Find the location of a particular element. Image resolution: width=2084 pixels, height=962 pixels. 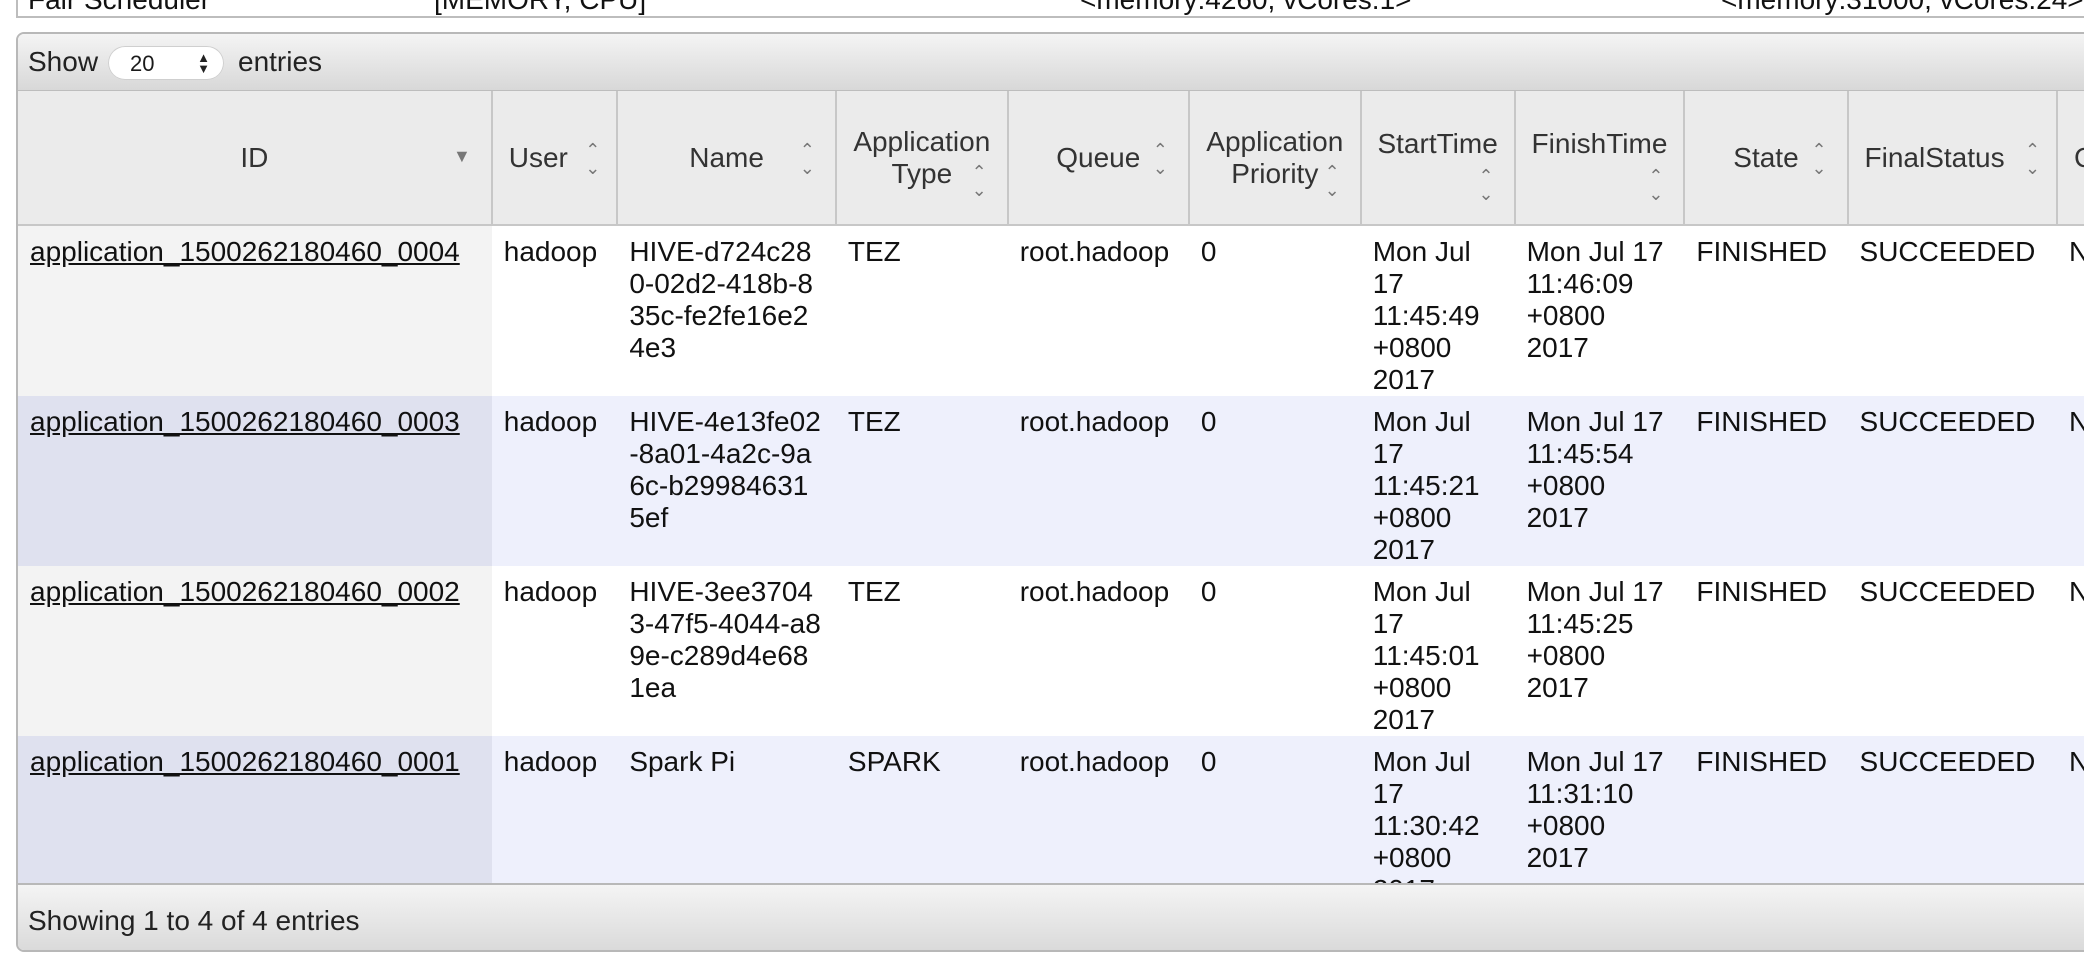

cell-starttime: Mon Jul 17 11:45:49 +0800 2017 is located at coordinates (1437, 310).